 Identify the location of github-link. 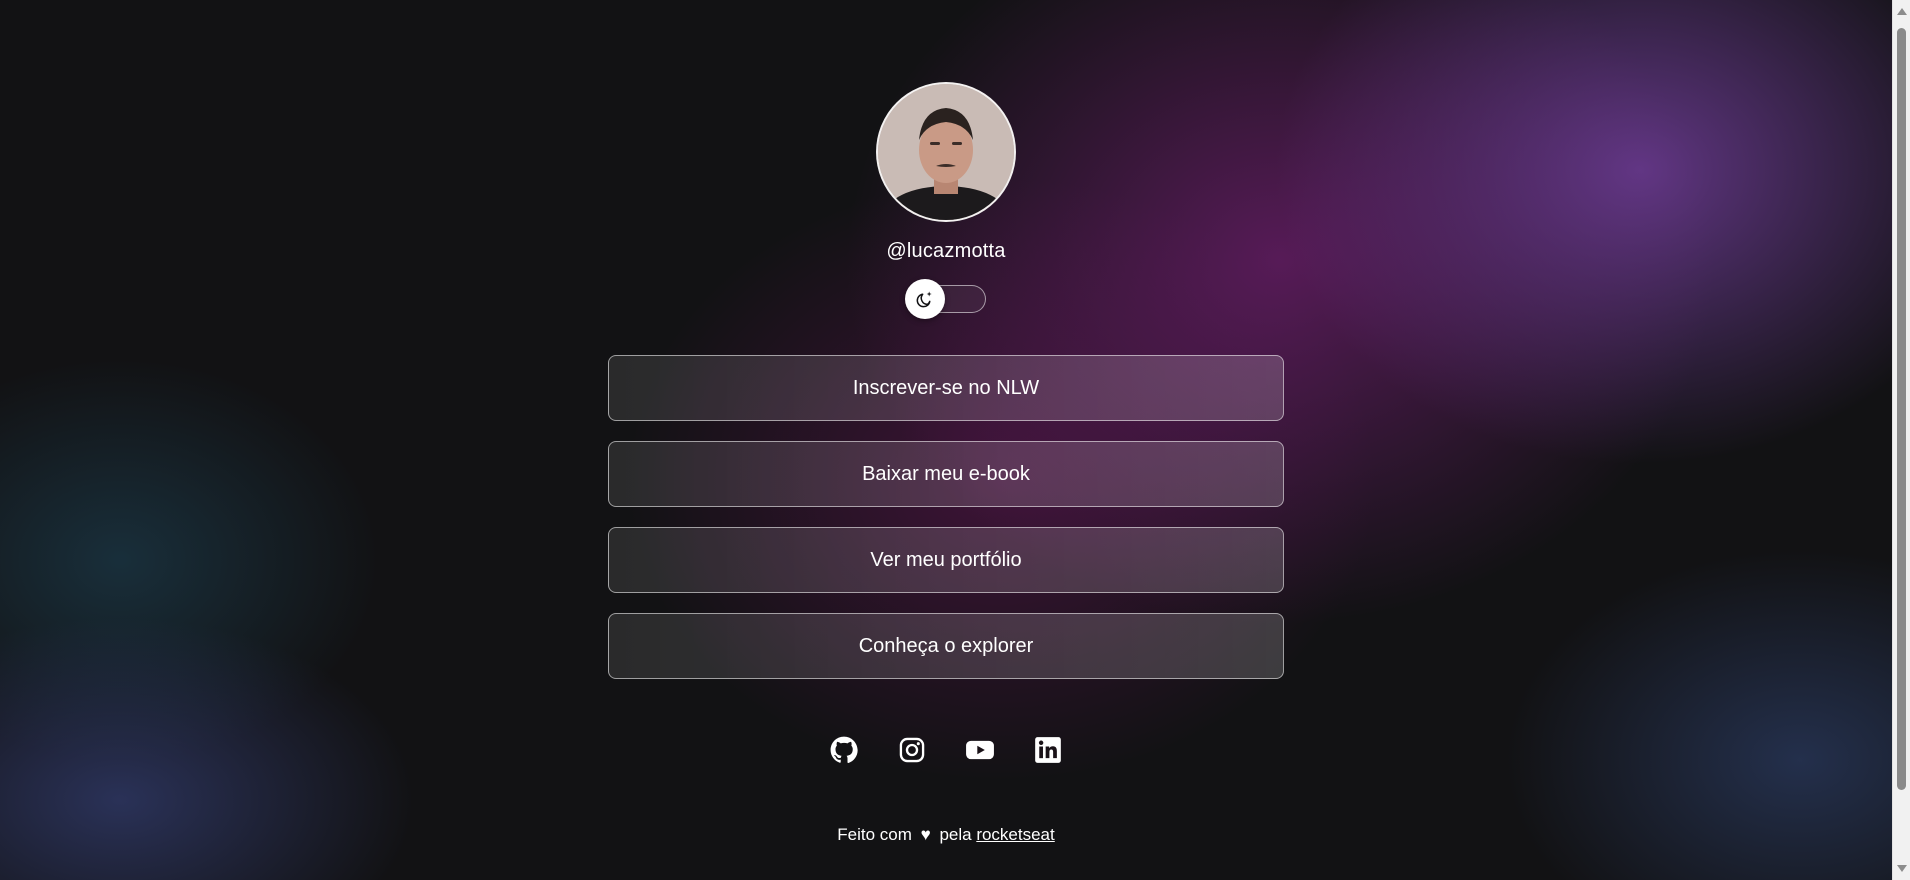
(844, 750).